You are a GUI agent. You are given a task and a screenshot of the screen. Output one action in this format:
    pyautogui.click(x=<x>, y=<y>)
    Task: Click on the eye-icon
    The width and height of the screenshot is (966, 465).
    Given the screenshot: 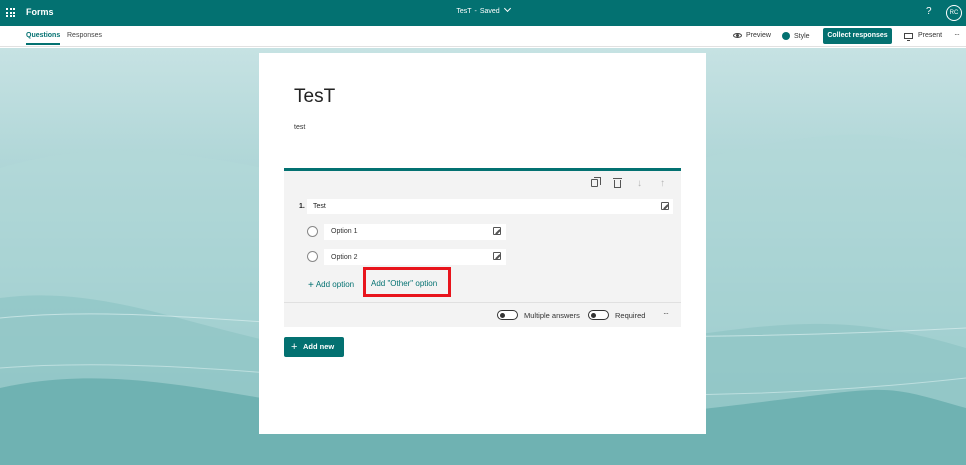 What is the action you would take?
    pyautogui.click(x=737, y=35)
    